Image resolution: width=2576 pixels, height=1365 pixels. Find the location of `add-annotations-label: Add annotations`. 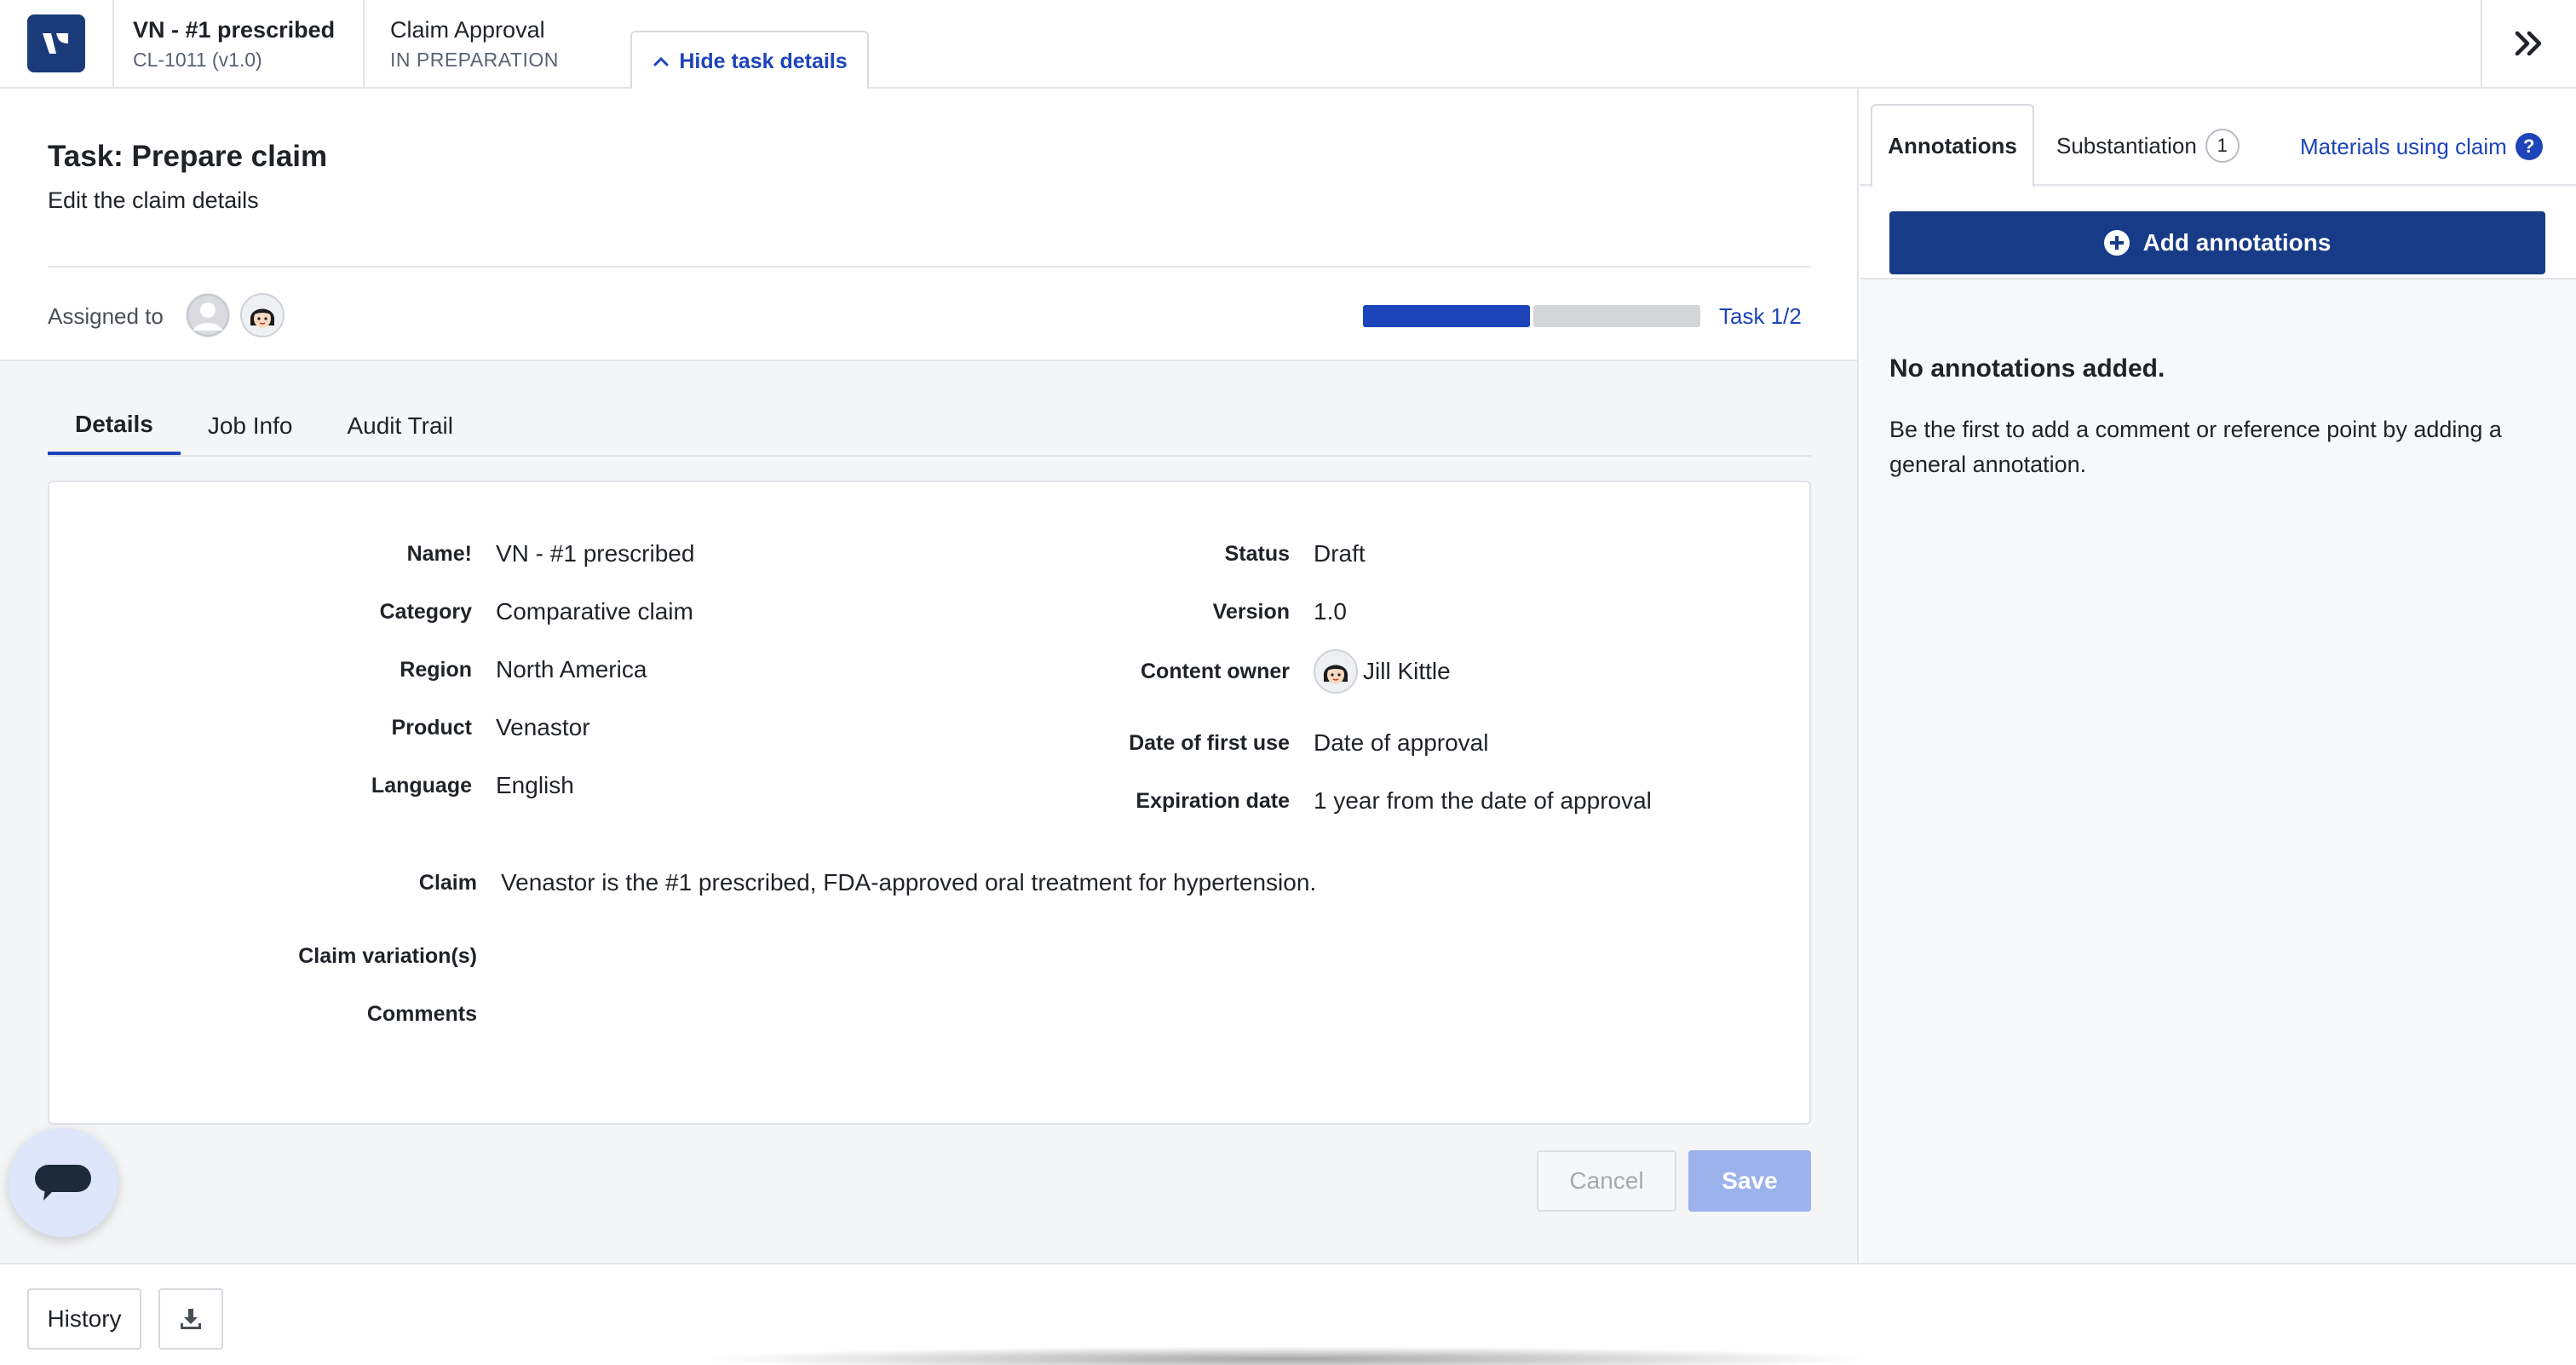

add-annotations-label: Add annotations is located at coordinates (2237, 242).